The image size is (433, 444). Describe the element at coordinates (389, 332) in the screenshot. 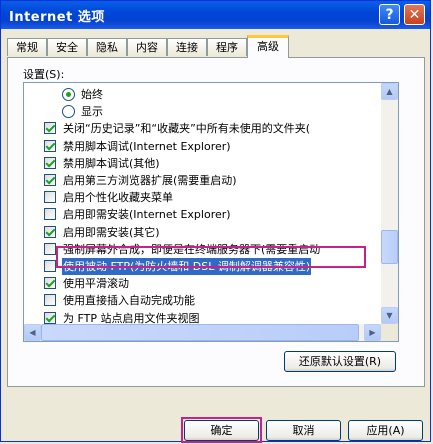

I see `scroll-corner` at that location.